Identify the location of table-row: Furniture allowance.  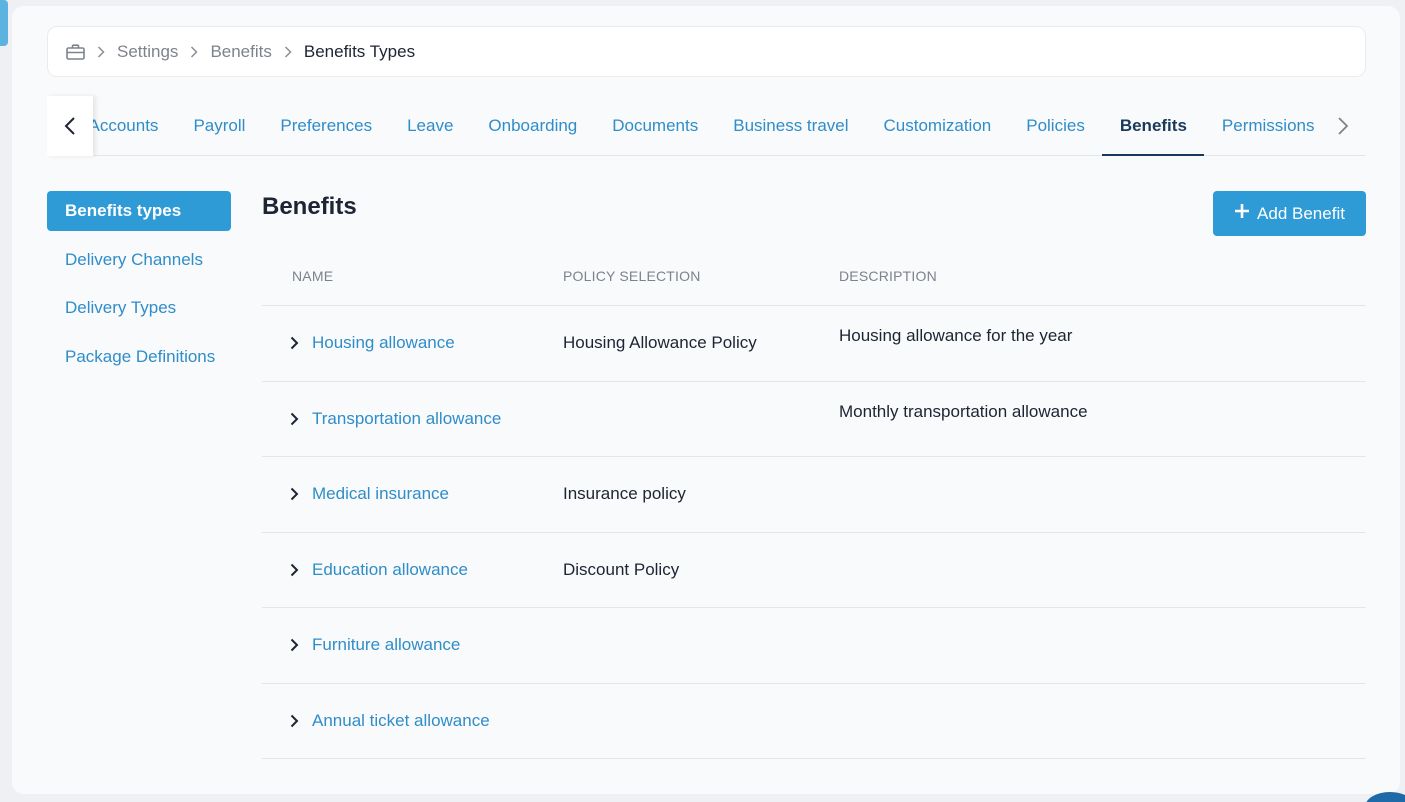
(814, 646).